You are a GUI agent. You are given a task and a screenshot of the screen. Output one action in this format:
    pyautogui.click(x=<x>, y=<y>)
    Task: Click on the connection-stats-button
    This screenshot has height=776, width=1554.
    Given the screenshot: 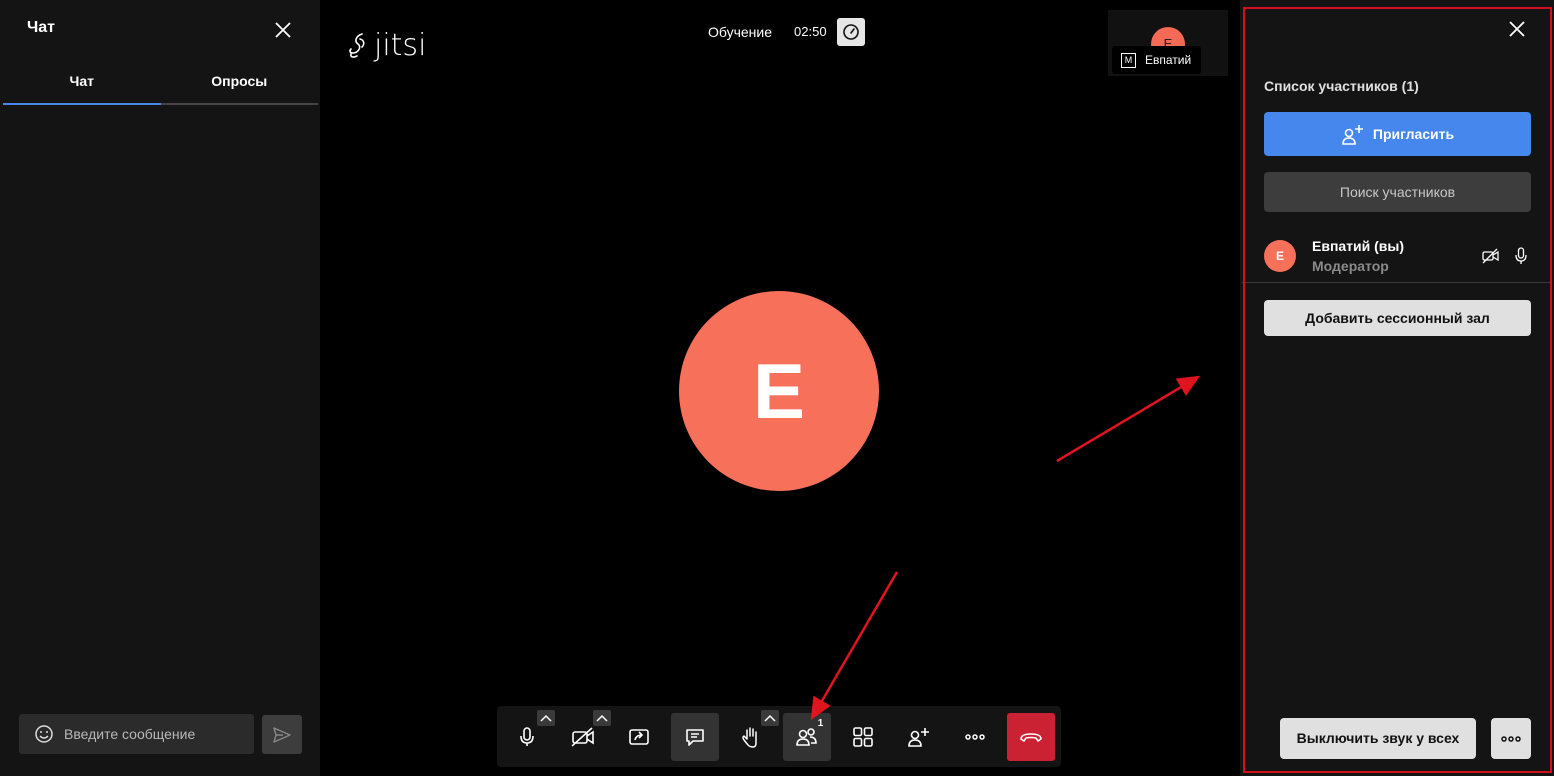 What is the action you would take?
    pyautogui.click(x=850, y=32)
    